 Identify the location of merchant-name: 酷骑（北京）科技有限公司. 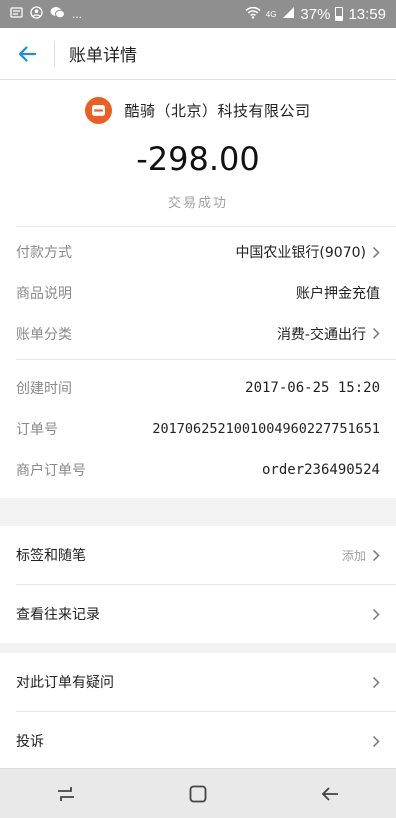
(217, 111).